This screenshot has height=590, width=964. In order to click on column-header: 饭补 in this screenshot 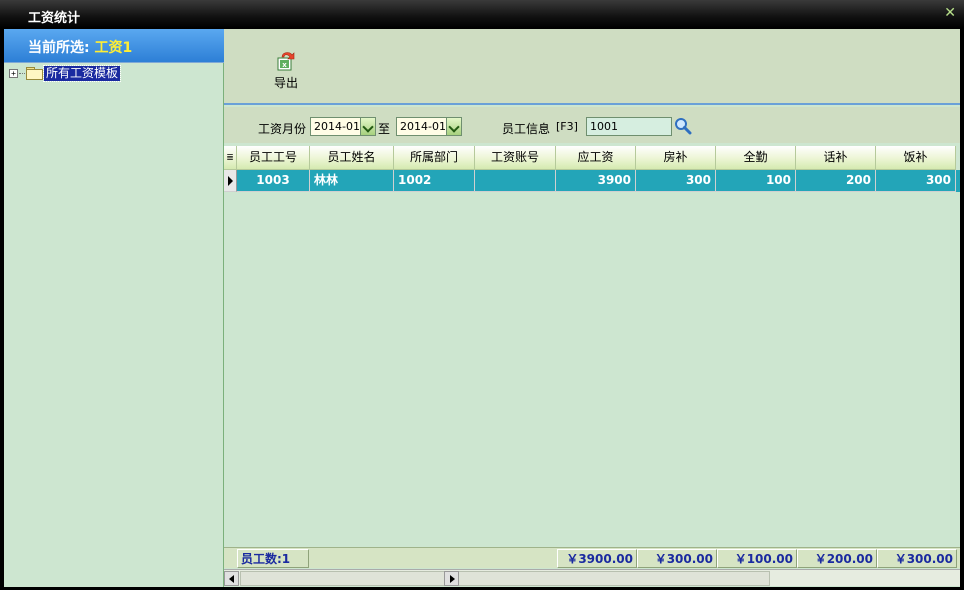, I will do `click(916, 158)`.